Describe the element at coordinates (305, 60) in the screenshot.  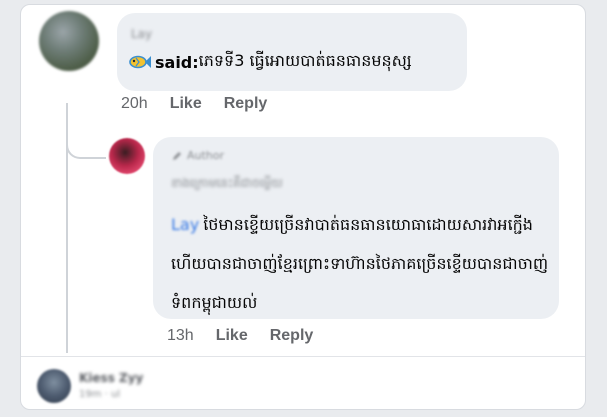
I see `comment-text: ភេទទី3 ធ្វើអោយបាត់ធនធានមនុស្ស` at that location.